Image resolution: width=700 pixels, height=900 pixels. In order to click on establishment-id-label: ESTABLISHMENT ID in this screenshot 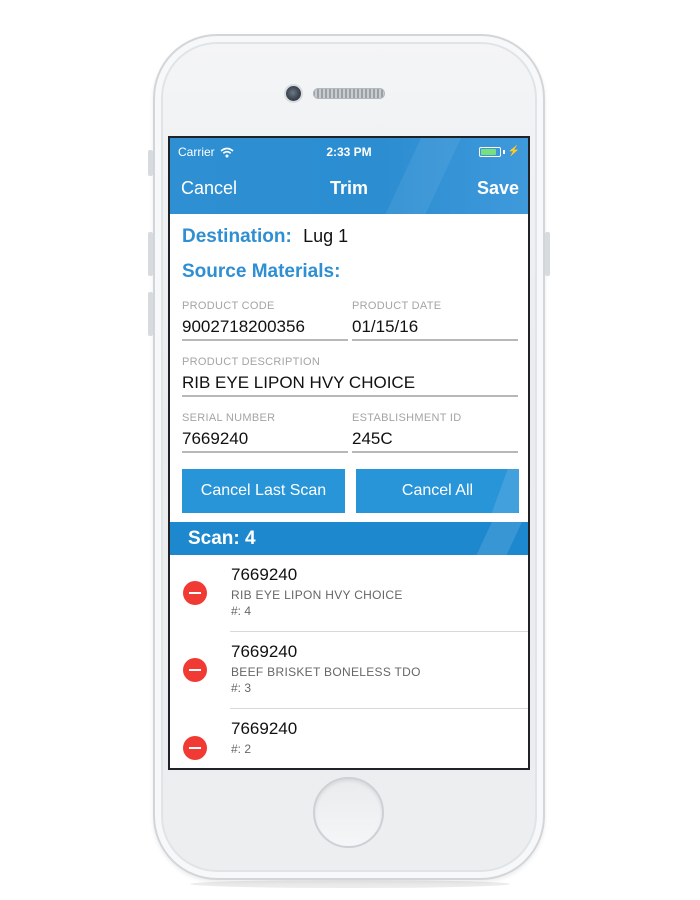, I will do `click(407, 418)`.